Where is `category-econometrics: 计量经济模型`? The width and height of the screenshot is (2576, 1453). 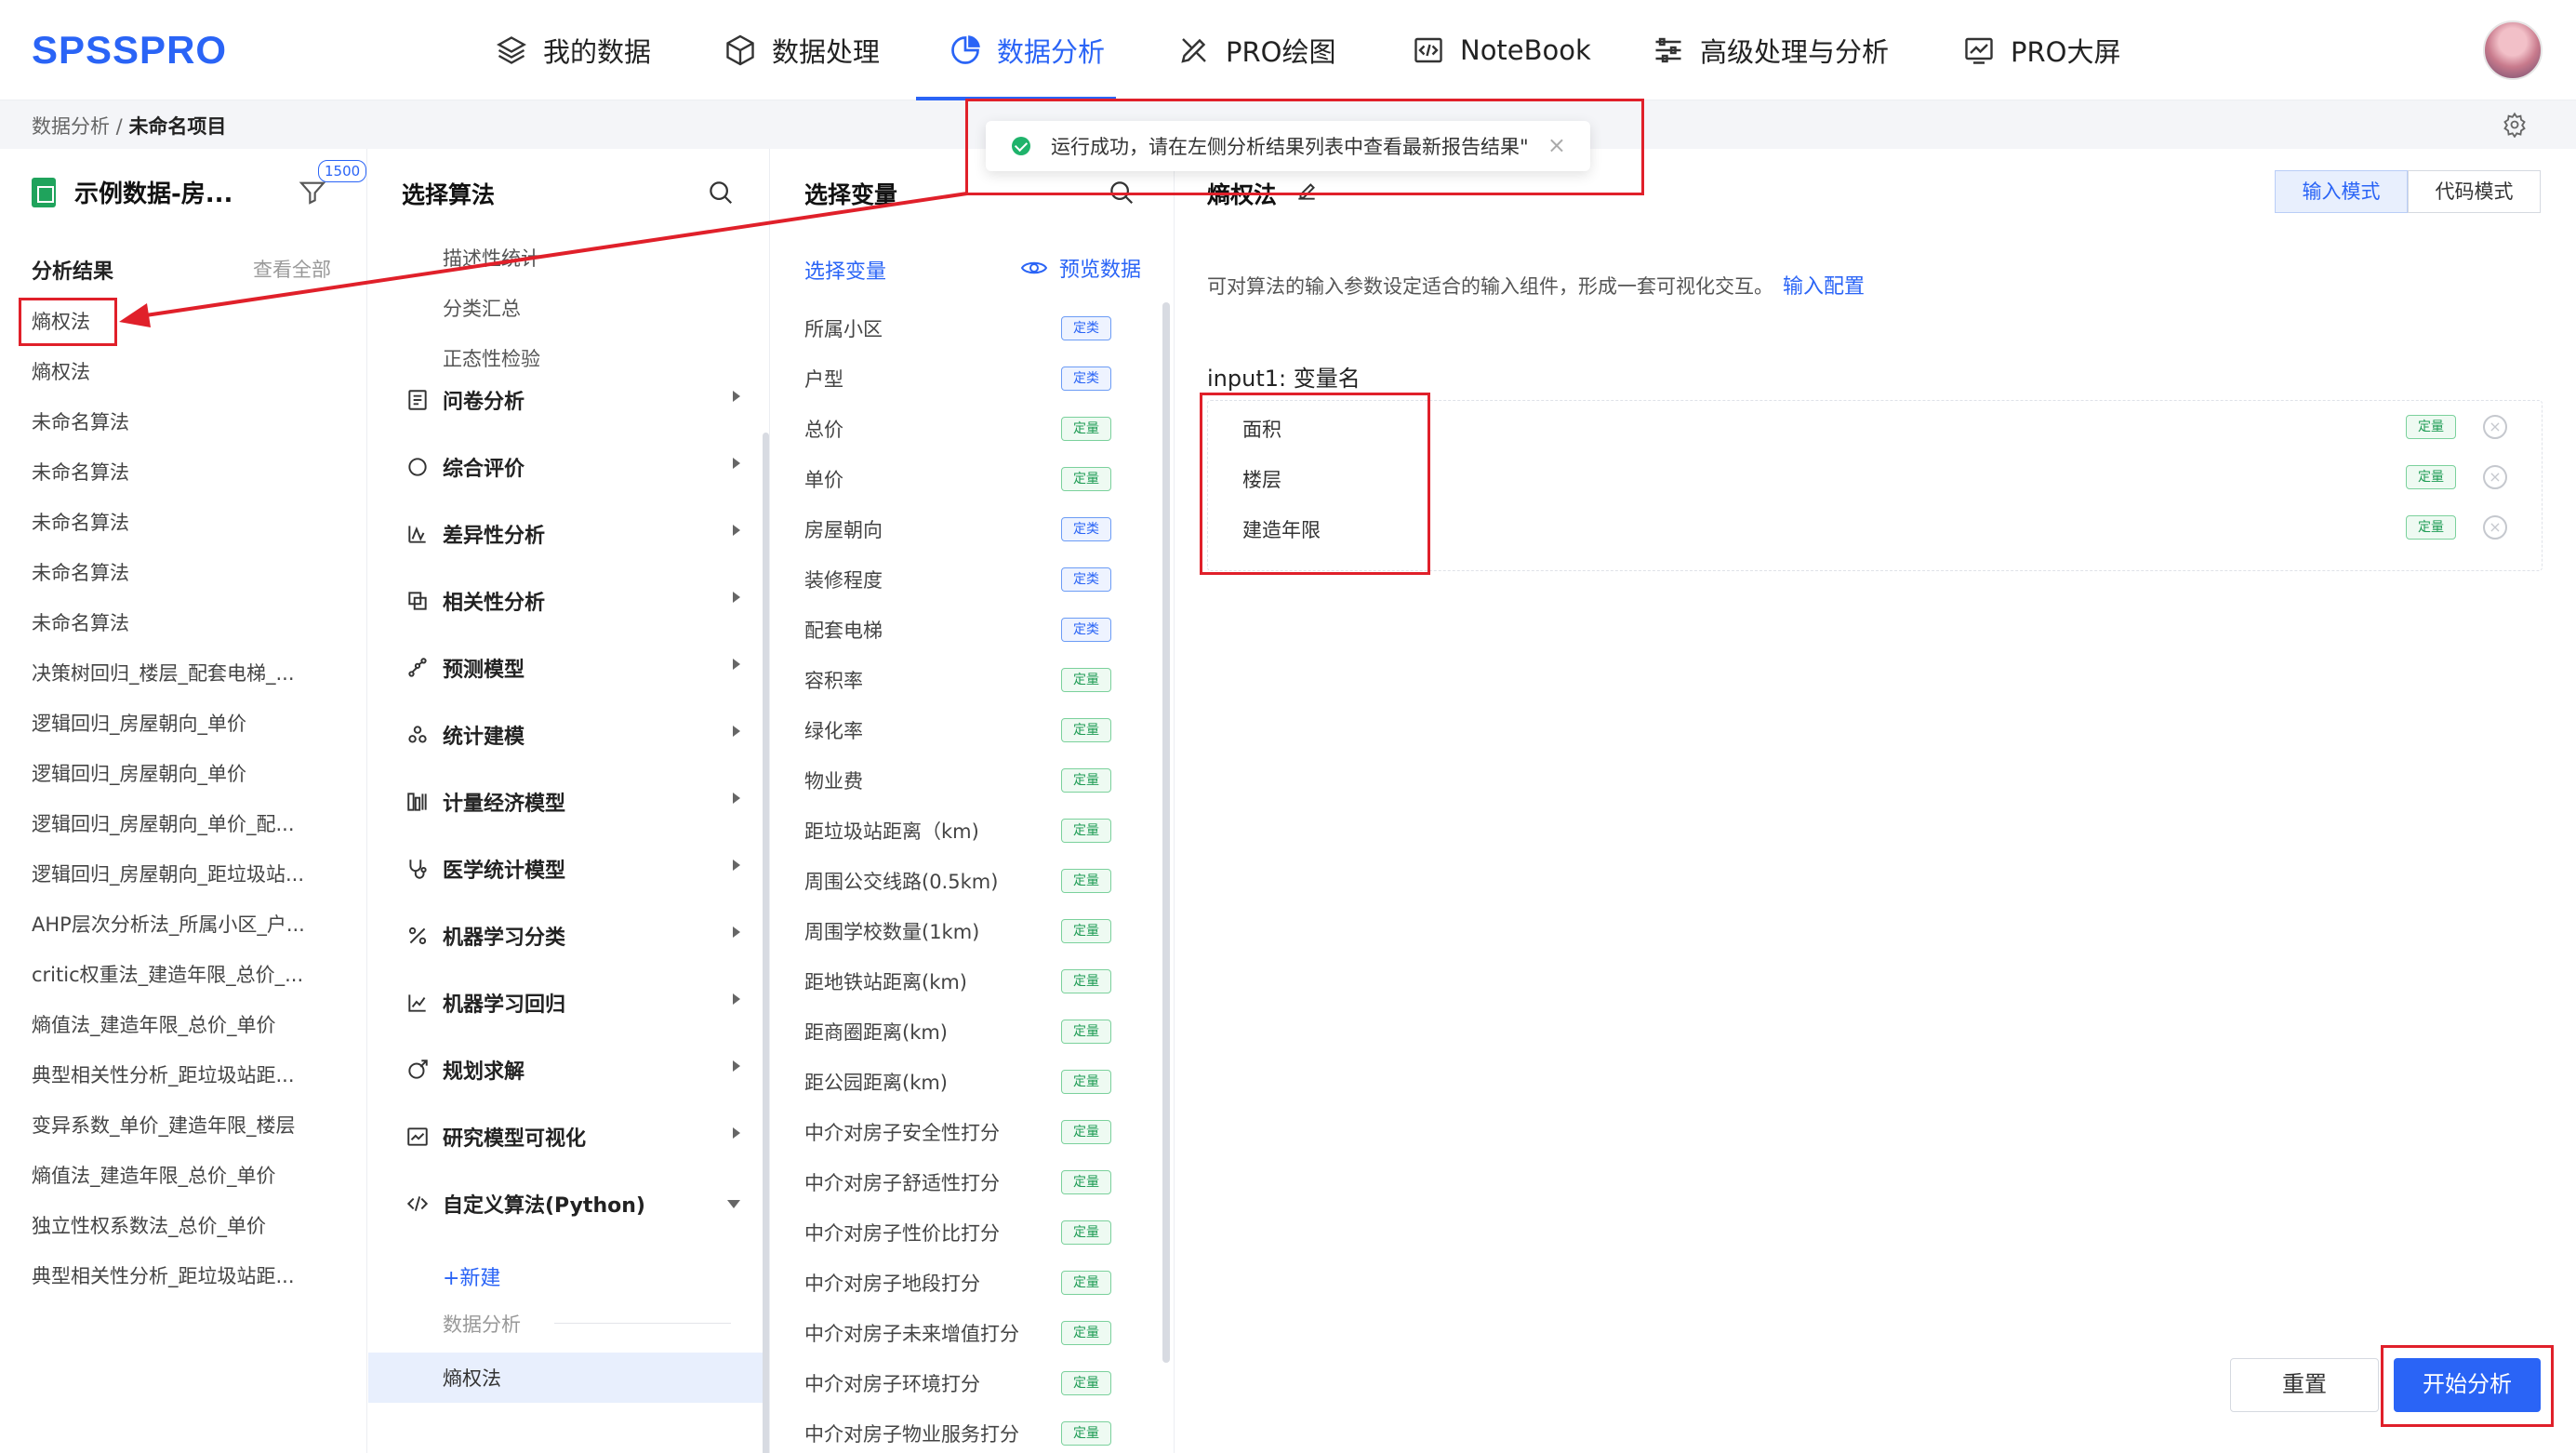
category-econometrics: 计量经济模型 is located at coordinates (572, 802).